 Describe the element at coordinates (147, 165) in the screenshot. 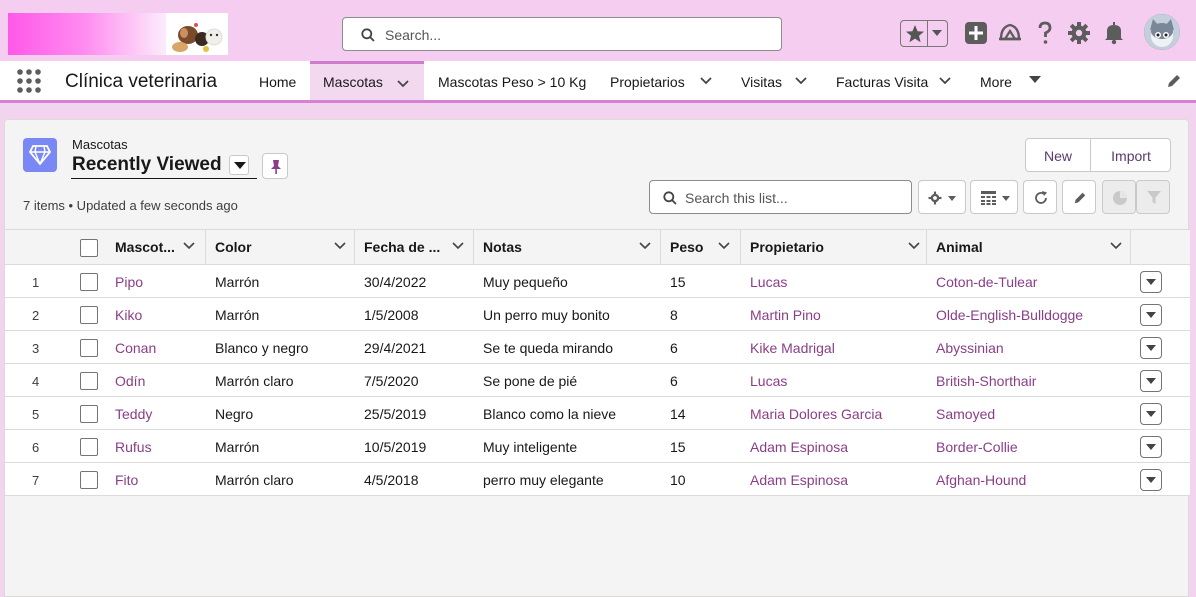

I see `list-view-name: Recently Viewed` at that location.